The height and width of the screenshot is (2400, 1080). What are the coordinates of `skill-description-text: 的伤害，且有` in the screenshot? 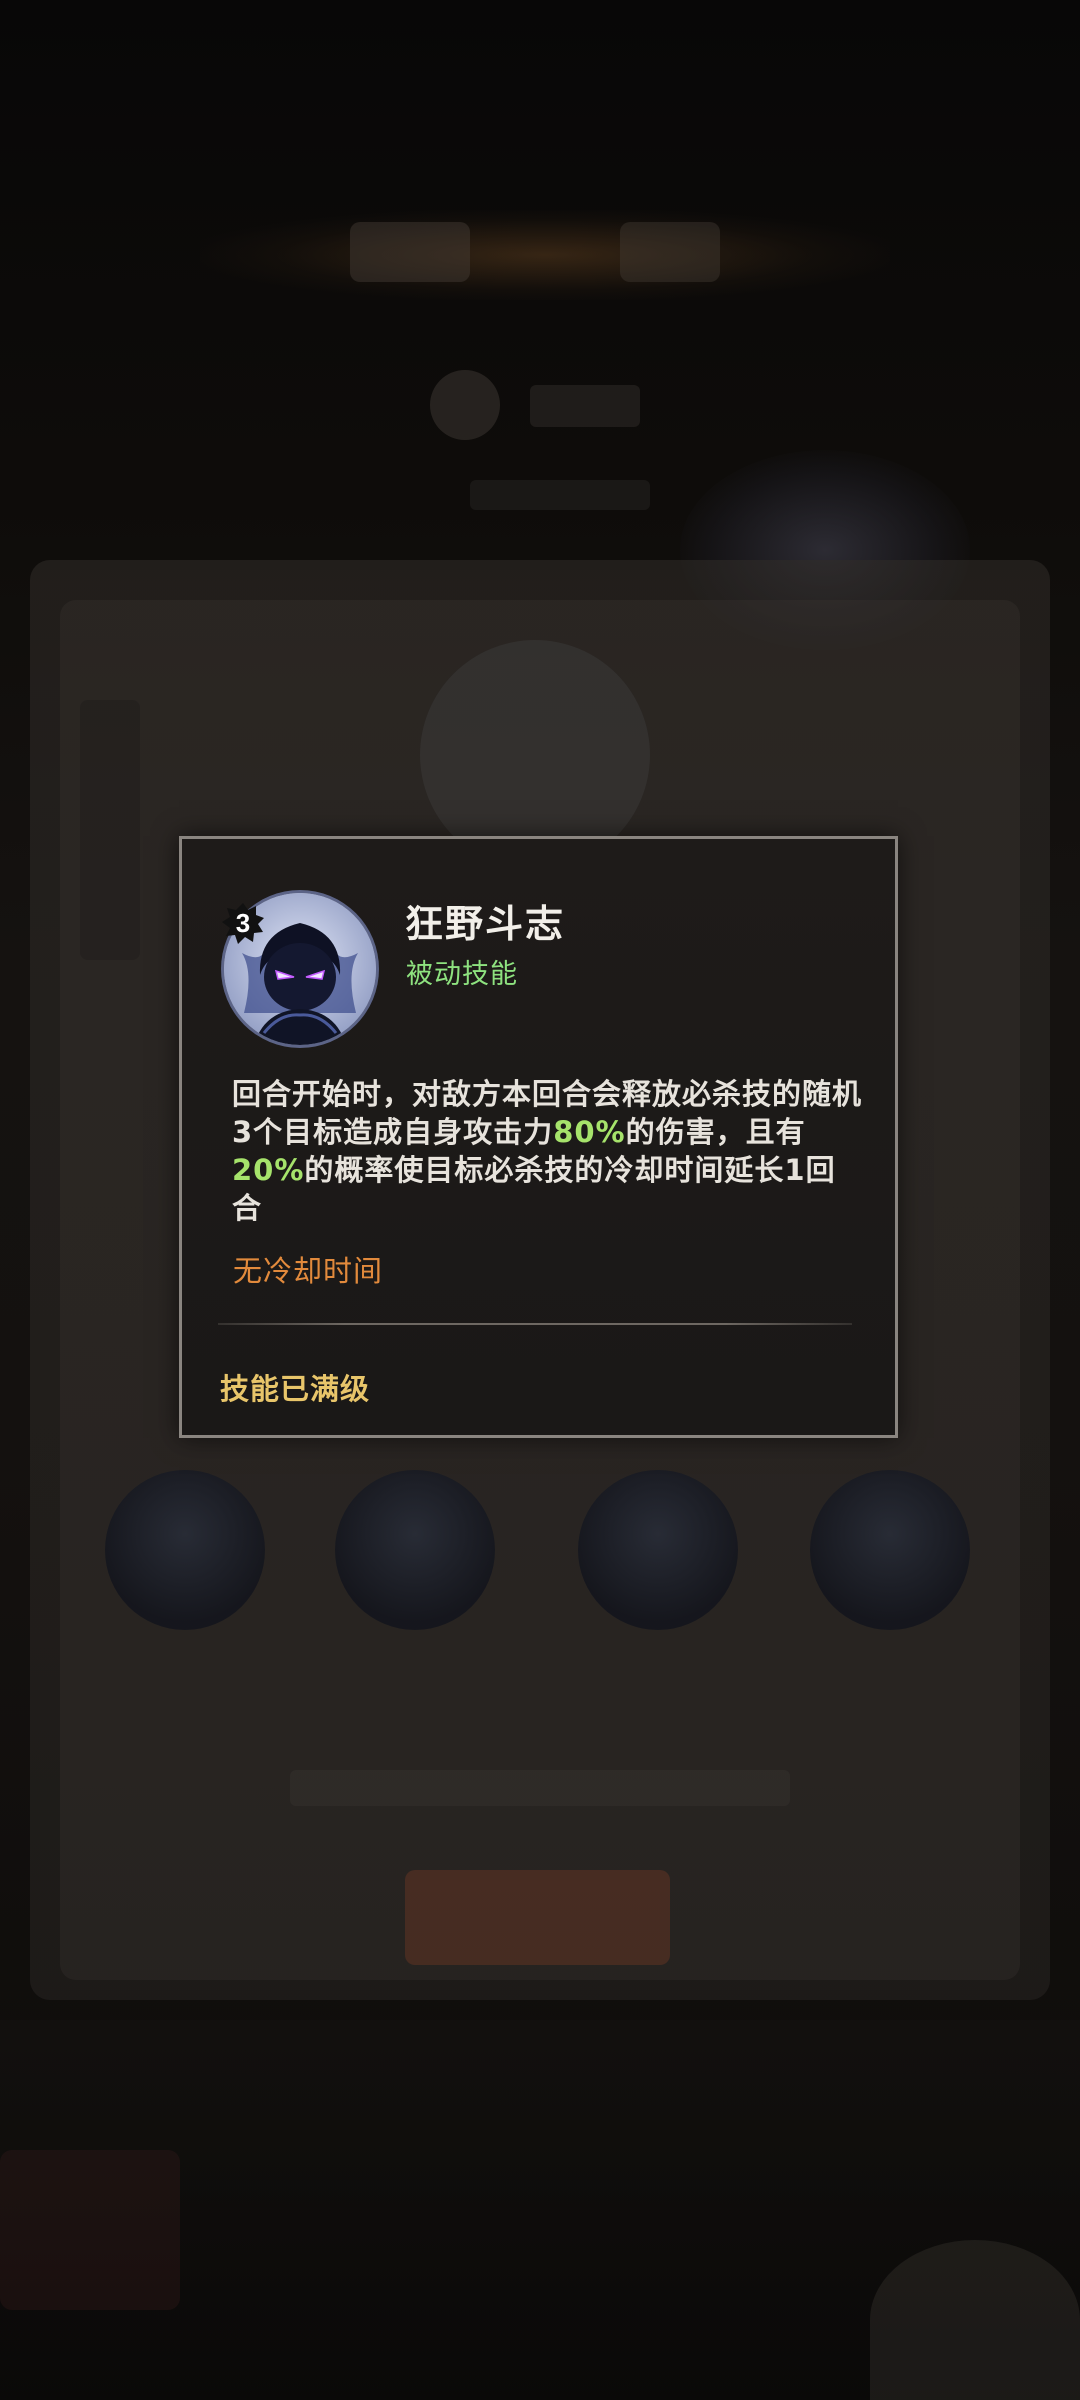 It's located at (715, 1132).